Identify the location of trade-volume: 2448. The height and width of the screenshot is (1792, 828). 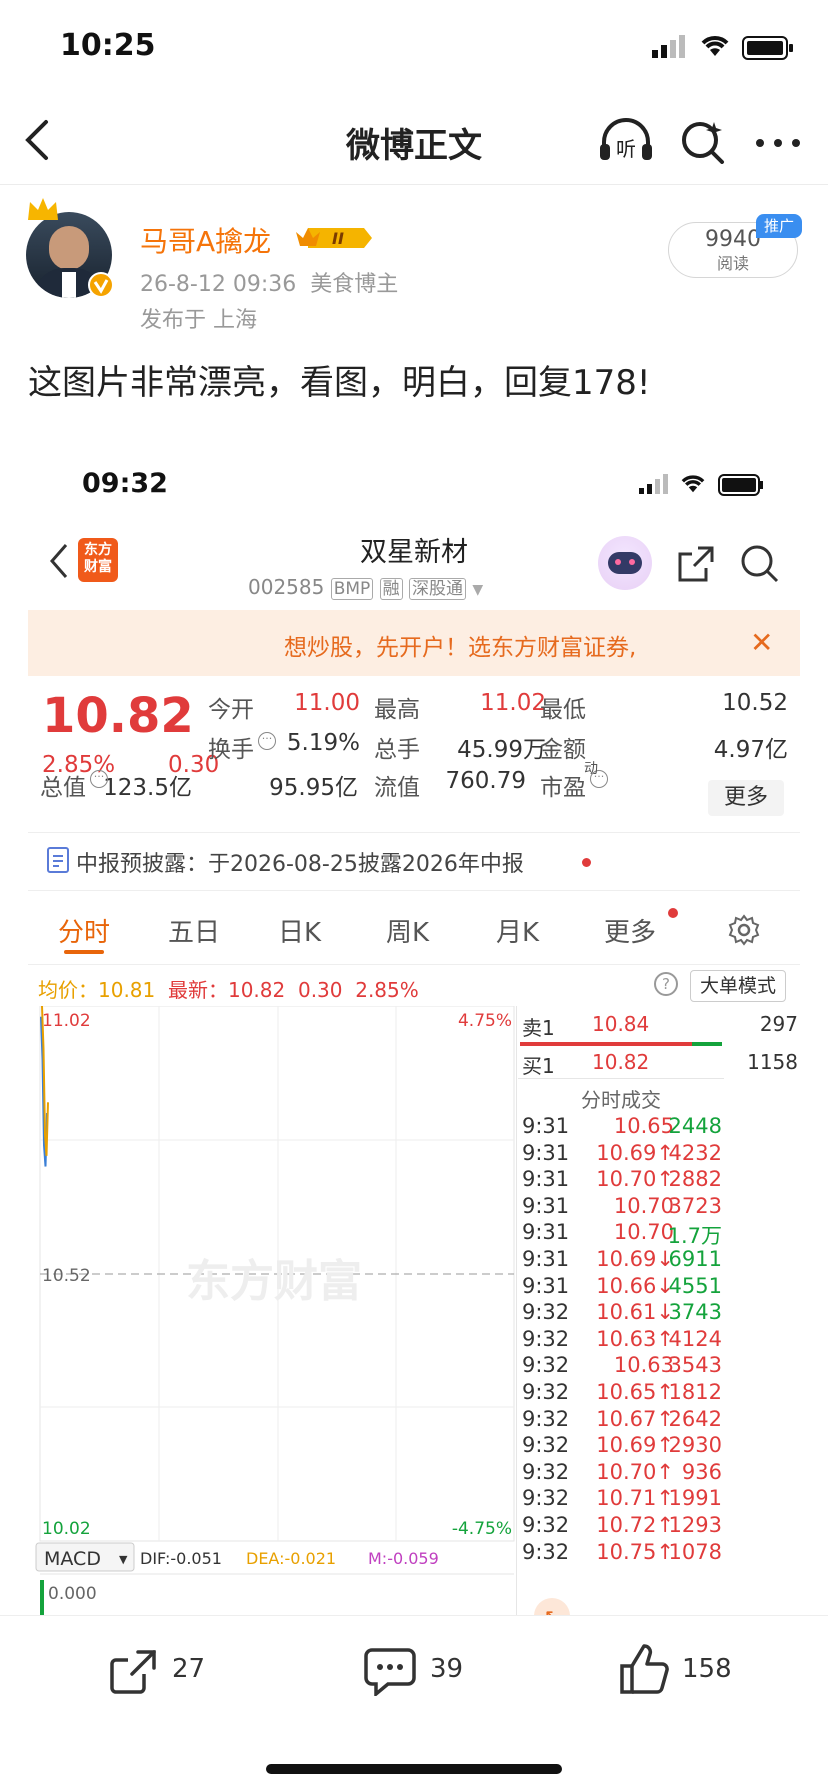
(695, 1126).